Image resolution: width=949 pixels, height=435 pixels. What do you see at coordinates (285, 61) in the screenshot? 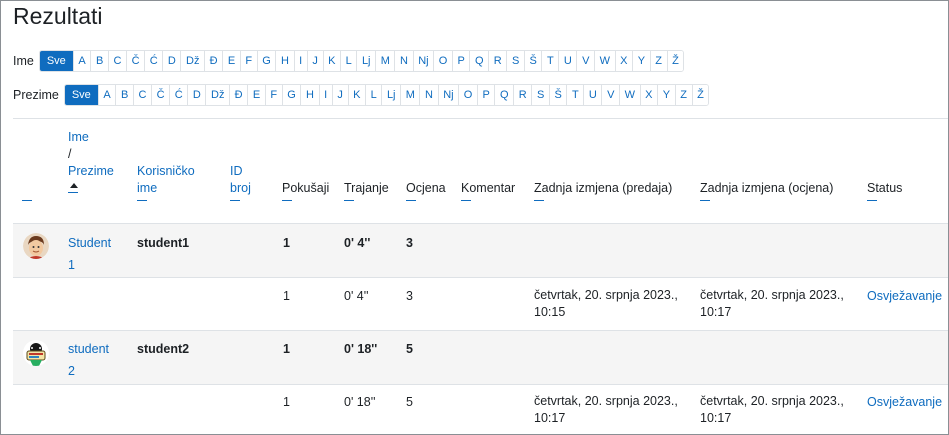
I see `firstname-letter-12: H` at bounding box center [285, 61].